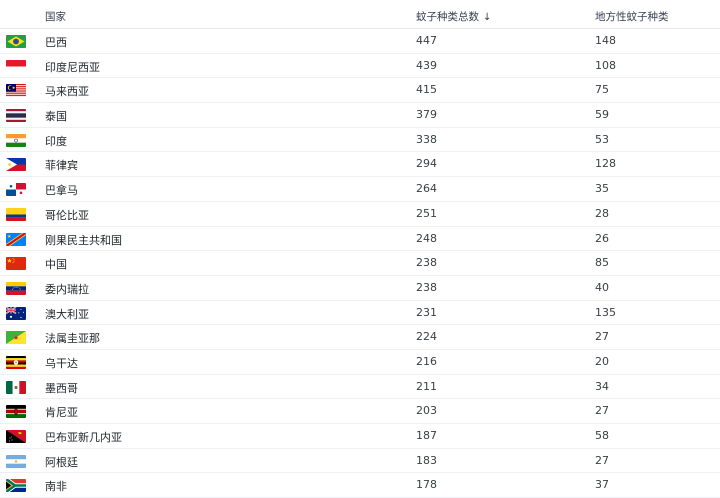 The height and width of the screenshot is (498, 720). What do you see at coordinates (426, 65) in the screenshot?
I see `total-species-value: 439` at bounding box center [426, 65].